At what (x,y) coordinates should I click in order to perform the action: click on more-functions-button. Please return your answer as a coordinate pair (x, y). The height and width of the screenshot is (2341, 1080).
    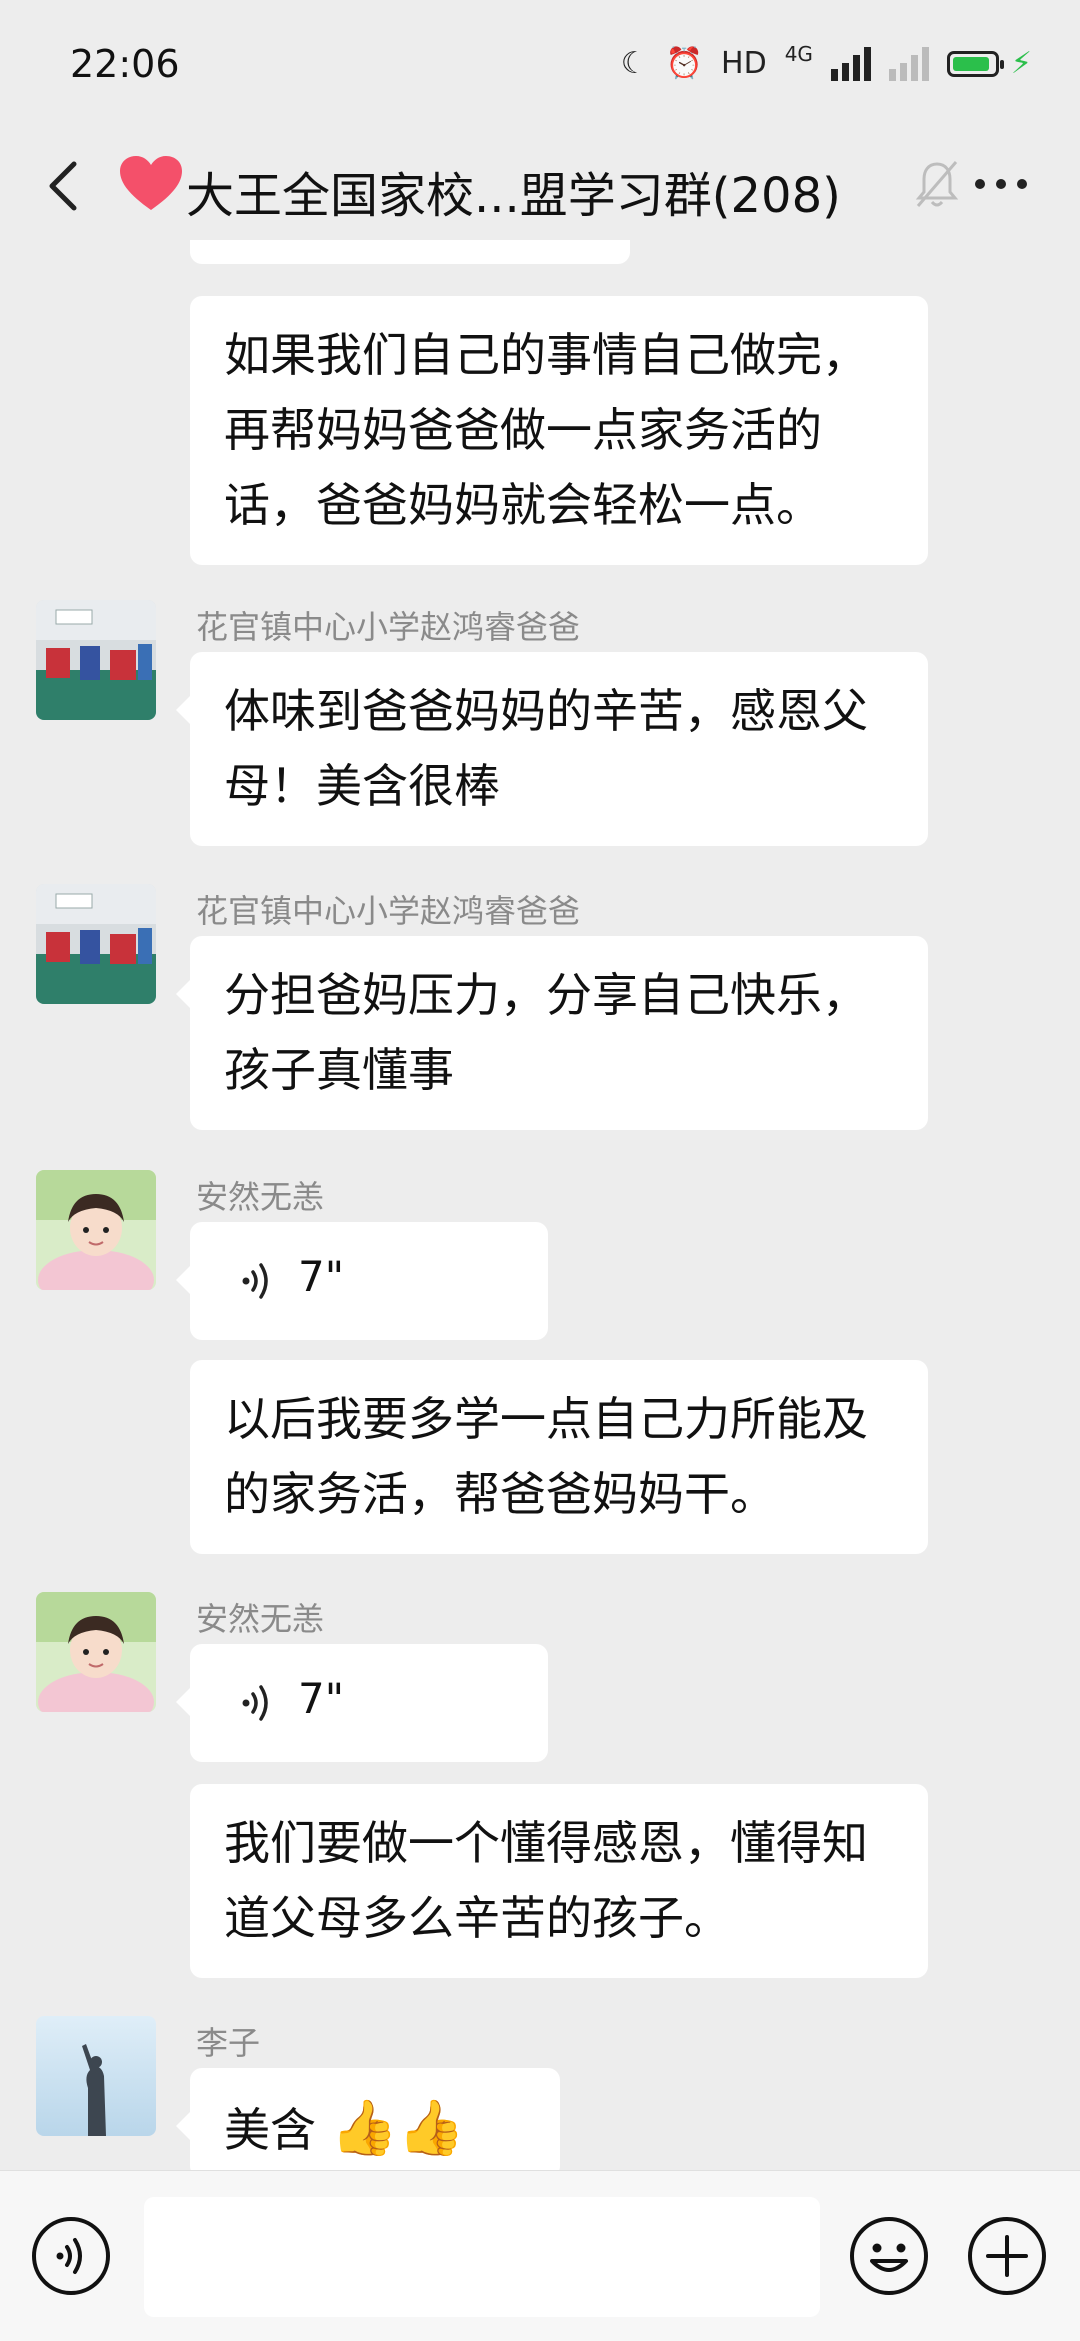
    Looking at the image, I should click on (1007, 2256).